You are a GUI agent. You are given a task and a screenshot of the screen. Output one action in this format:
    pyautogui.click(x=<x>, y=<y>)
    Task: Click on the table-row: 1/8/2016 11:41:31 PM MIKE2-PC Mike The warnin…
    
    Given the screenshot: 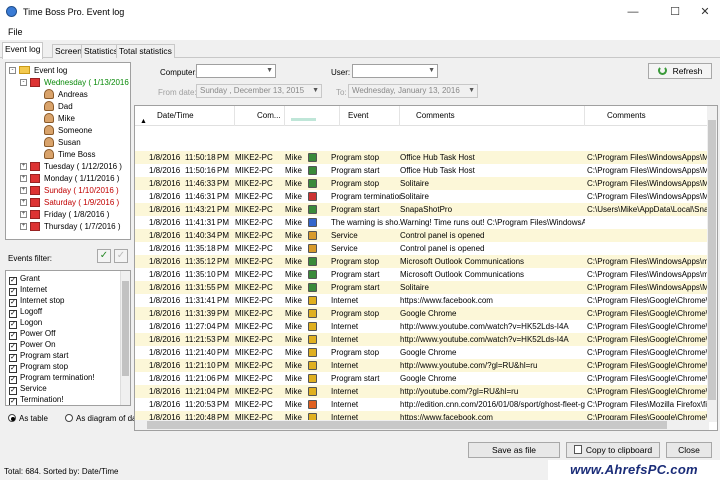 What is the action you would take?
    pyautogui.click(x=422, y=222)
    